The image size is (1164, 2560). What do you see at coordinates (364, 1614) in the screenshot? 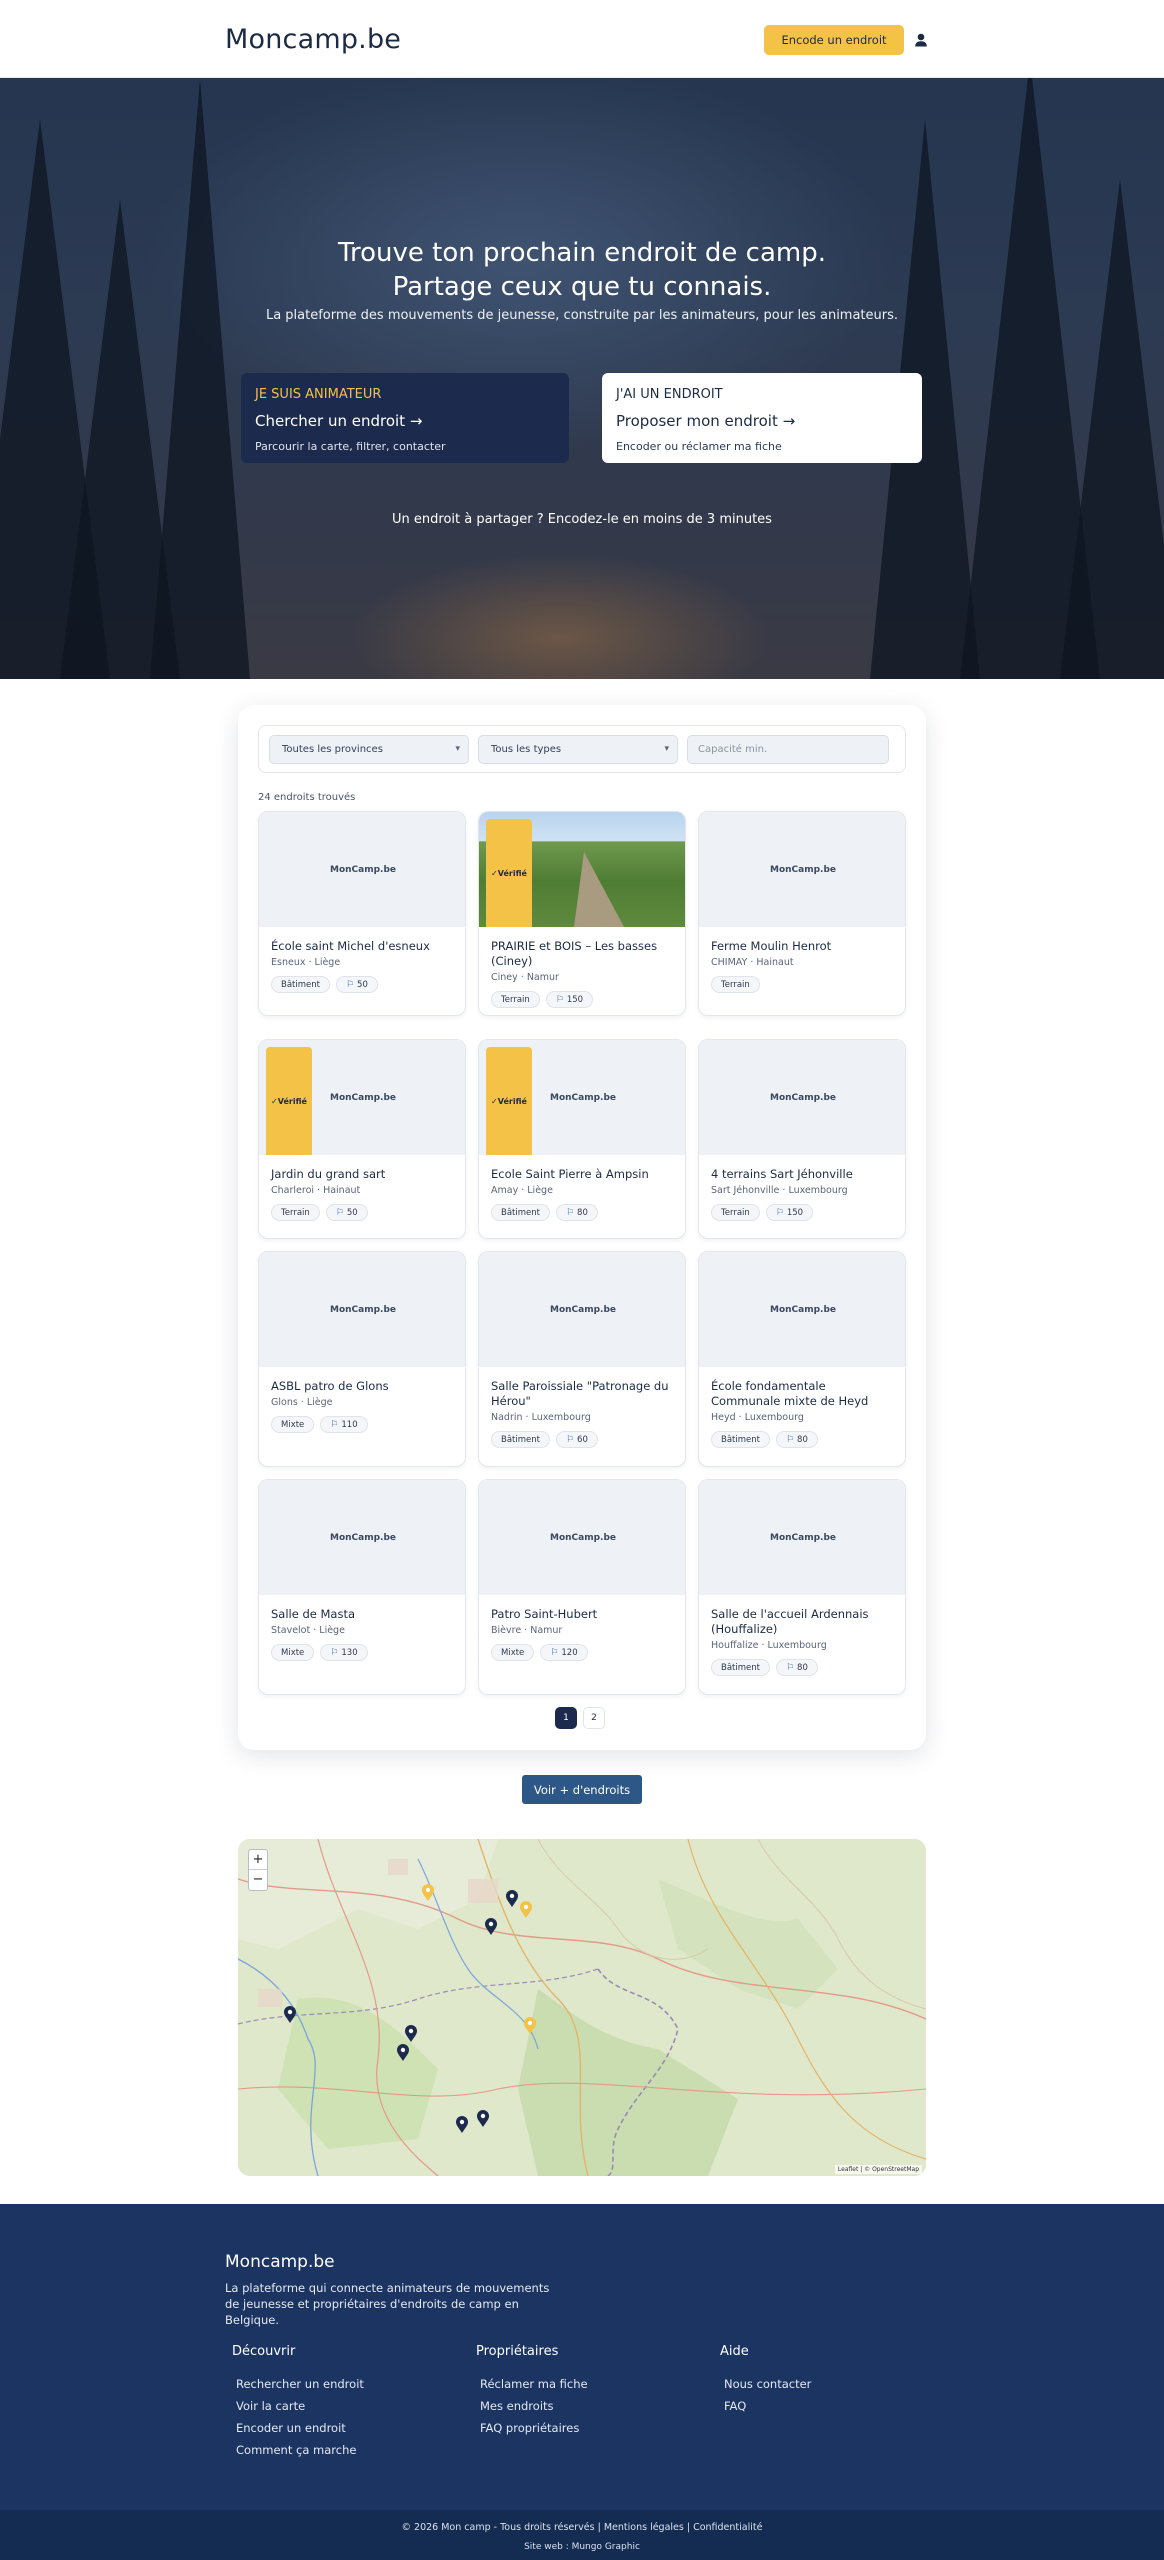
I see `place-name: Salle de Masta` at bounding box center [364, 1614].